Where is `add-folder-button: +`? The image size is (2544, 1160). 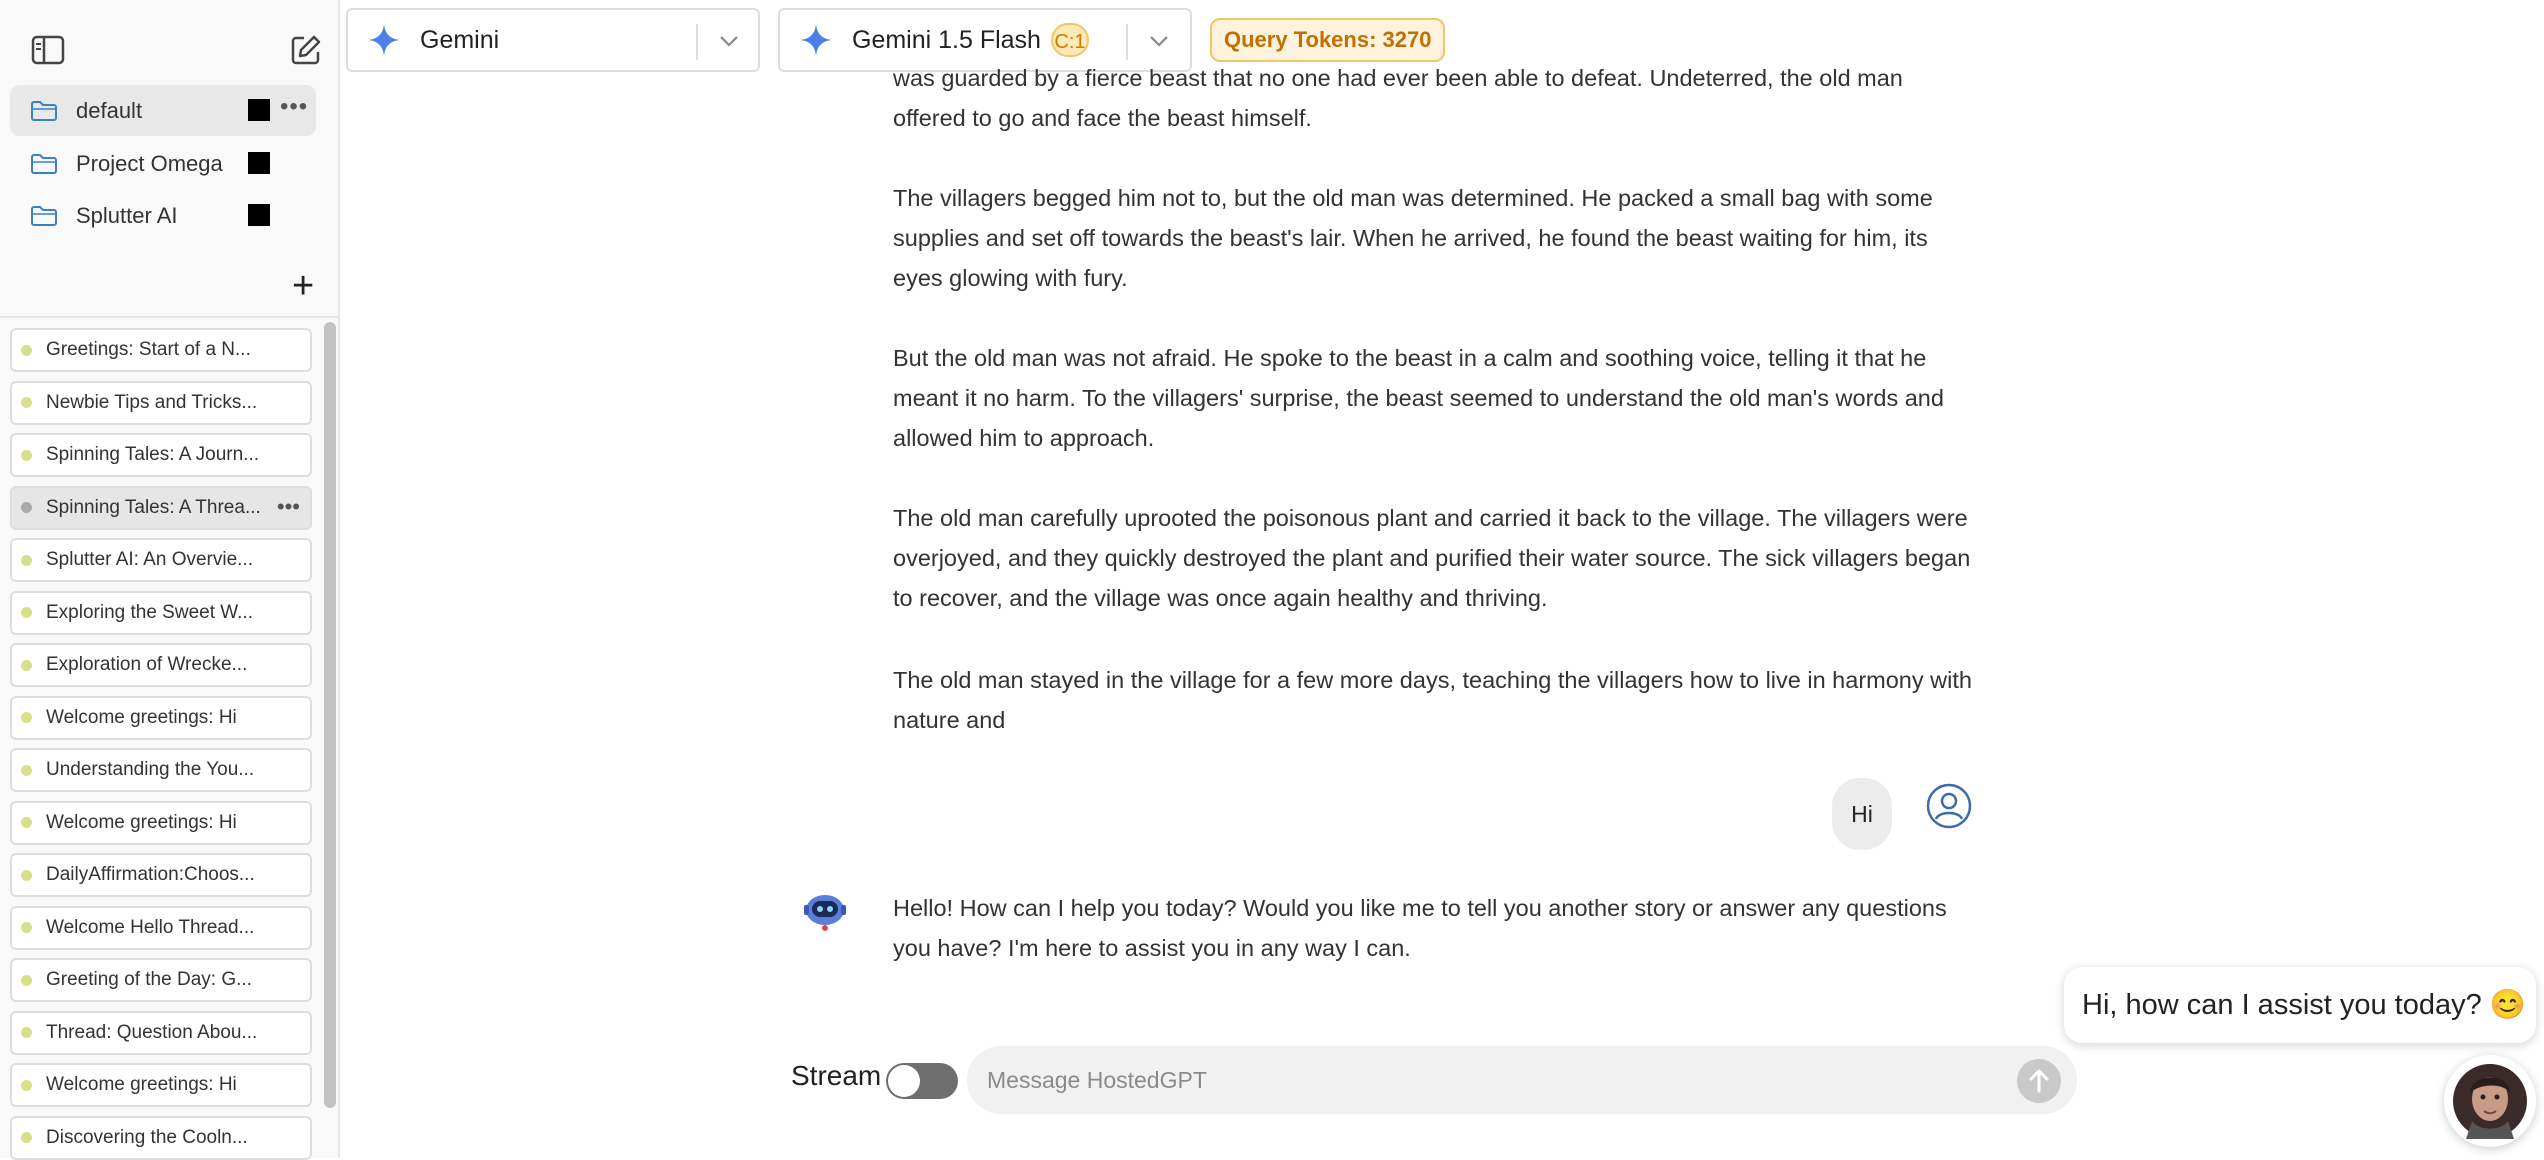 add-folder-button: + is located at coordinates (303, 286).